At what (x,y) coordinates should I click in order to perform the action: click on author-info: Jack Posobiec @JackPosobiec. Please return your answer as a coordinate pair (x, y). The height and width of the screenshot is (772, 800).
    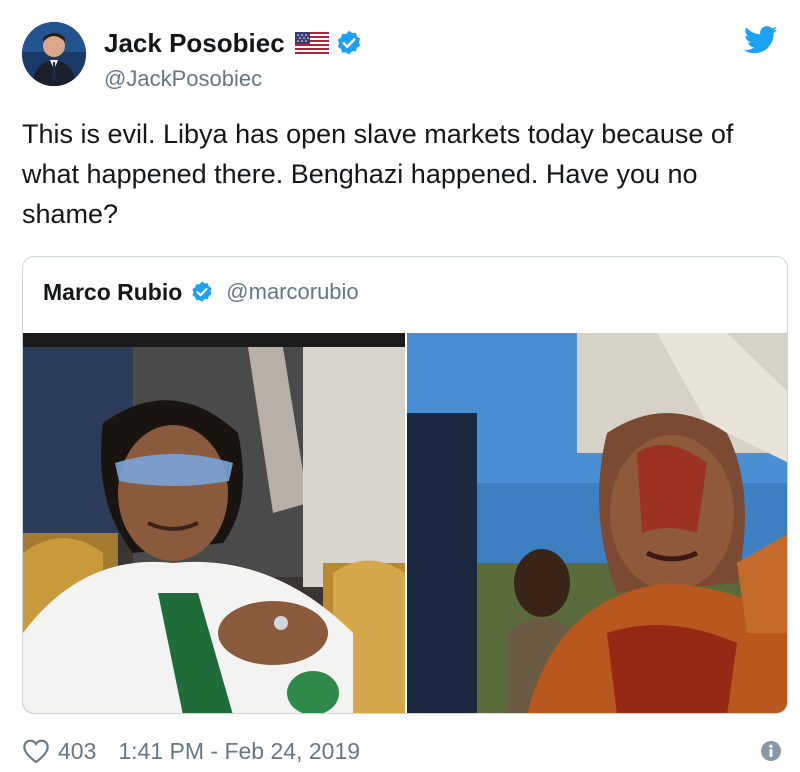
    Looking at the image, I should click on (233, 59).